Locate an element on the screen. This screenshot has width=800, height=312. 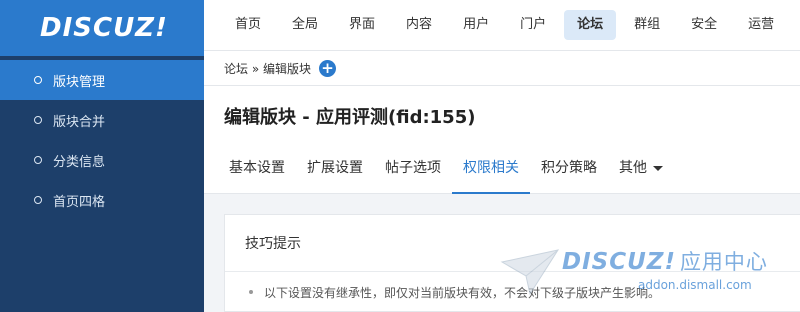
page-title: 编辑版块 - 应用评测(fid:155) is located at coordinates (350, 117).